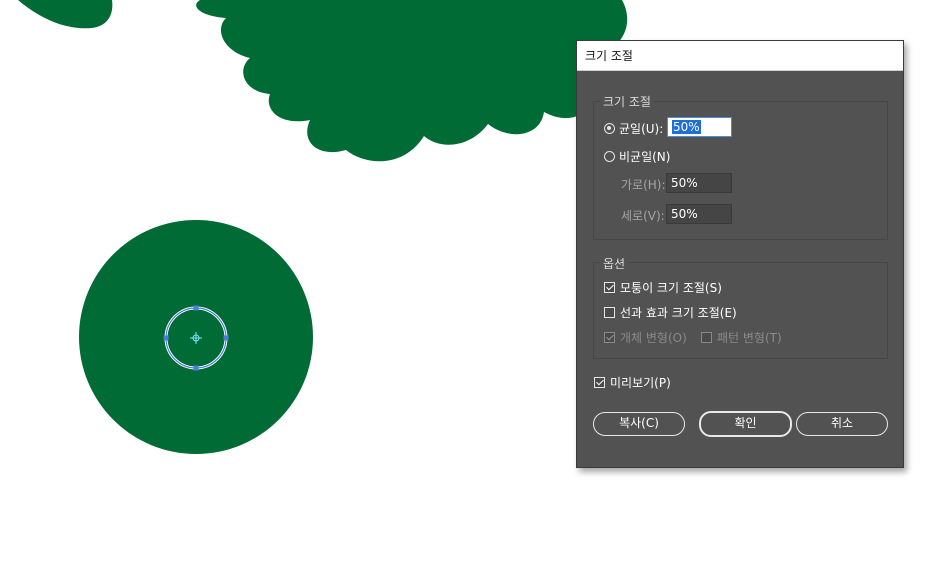  What do you see at coordinates (706, 337) in the screenshot?
I see `transform-patterns-checkbox` at bounding box center [706, 337].